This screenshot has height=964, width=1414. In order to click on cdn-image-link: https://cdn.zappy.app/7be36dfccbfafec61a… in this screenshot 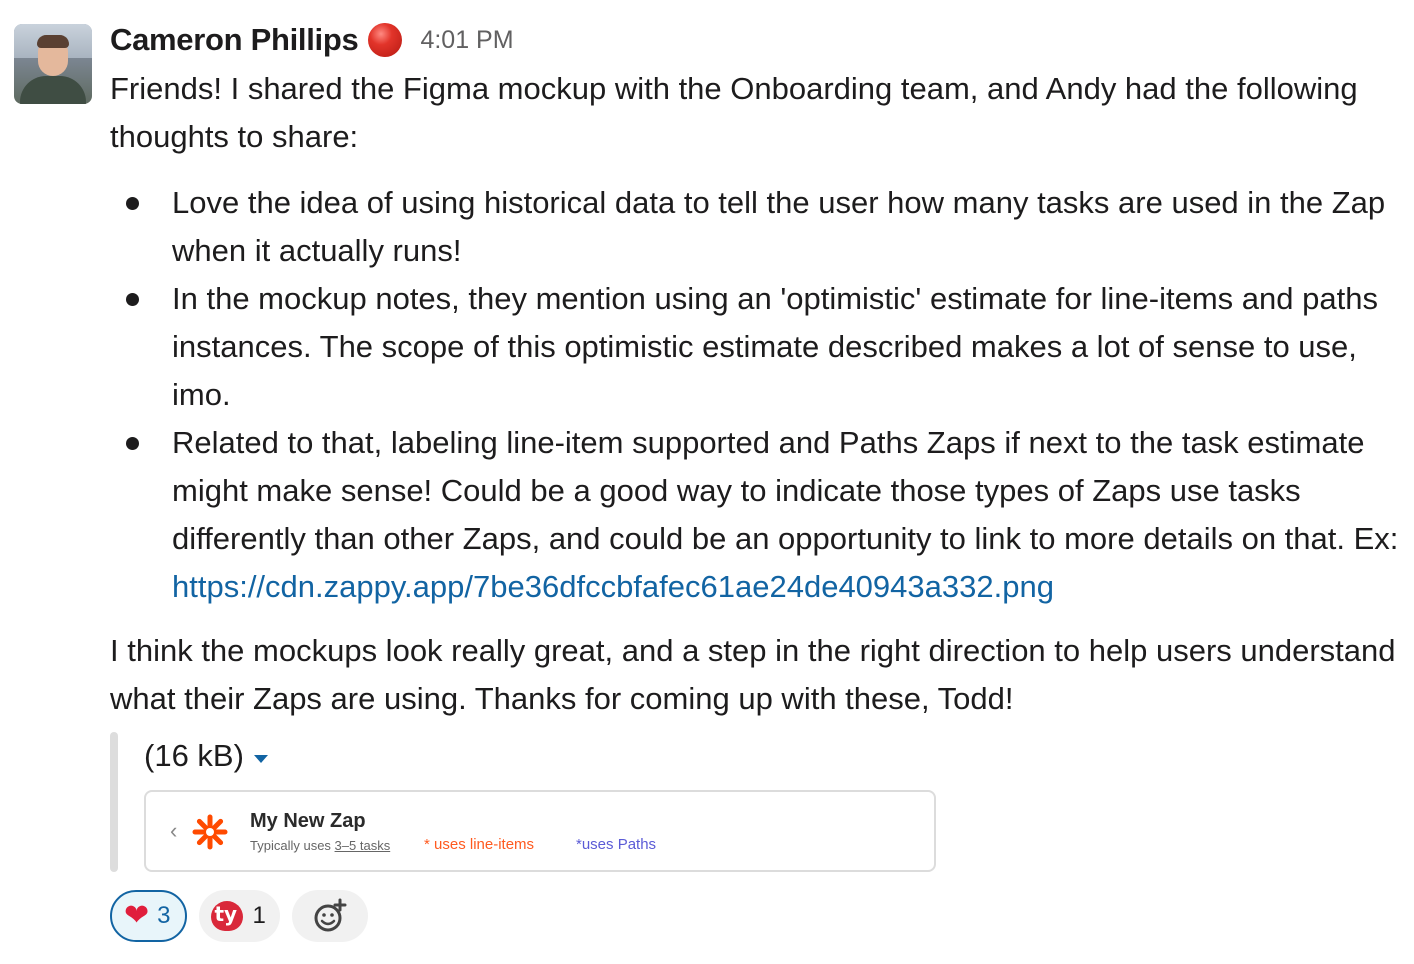, I will do `click(613, 586)`.